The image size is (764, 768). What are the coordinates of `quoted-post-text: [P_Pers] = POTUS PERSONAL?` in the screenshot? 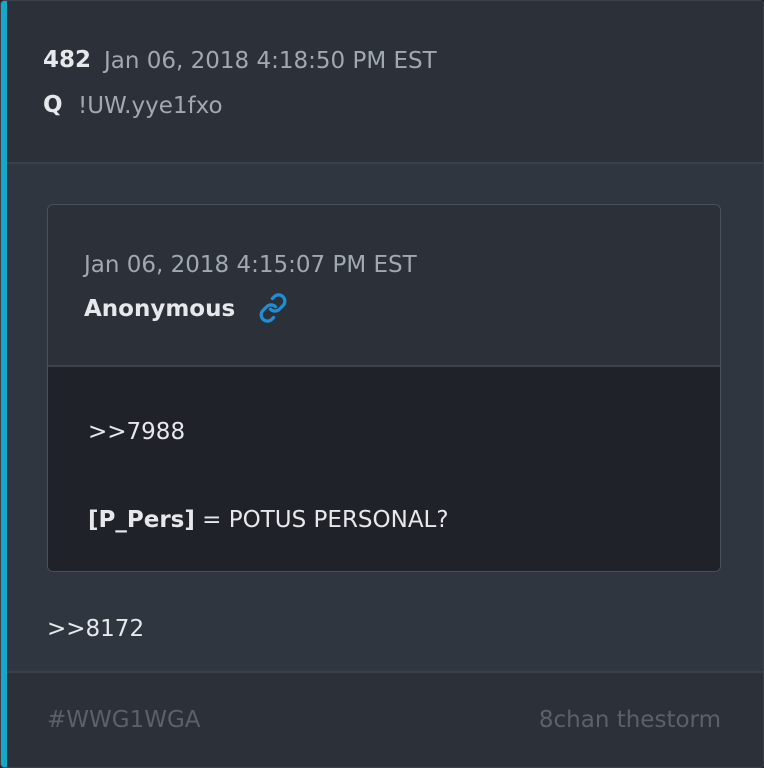 It's located at (268, 520).